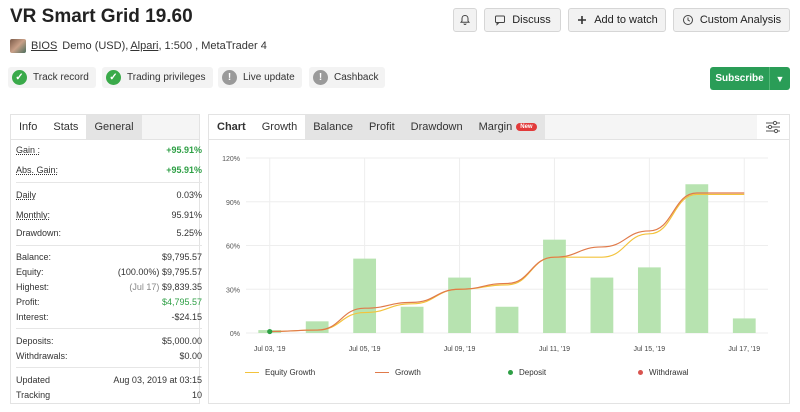 Image resolution: width=800 pixels, height=412 pixels. What do you see at coordinates (109, 317) in the screenshot?
I see `stat-interest: Interest: -$24.15` at bounding box center [109, 317].